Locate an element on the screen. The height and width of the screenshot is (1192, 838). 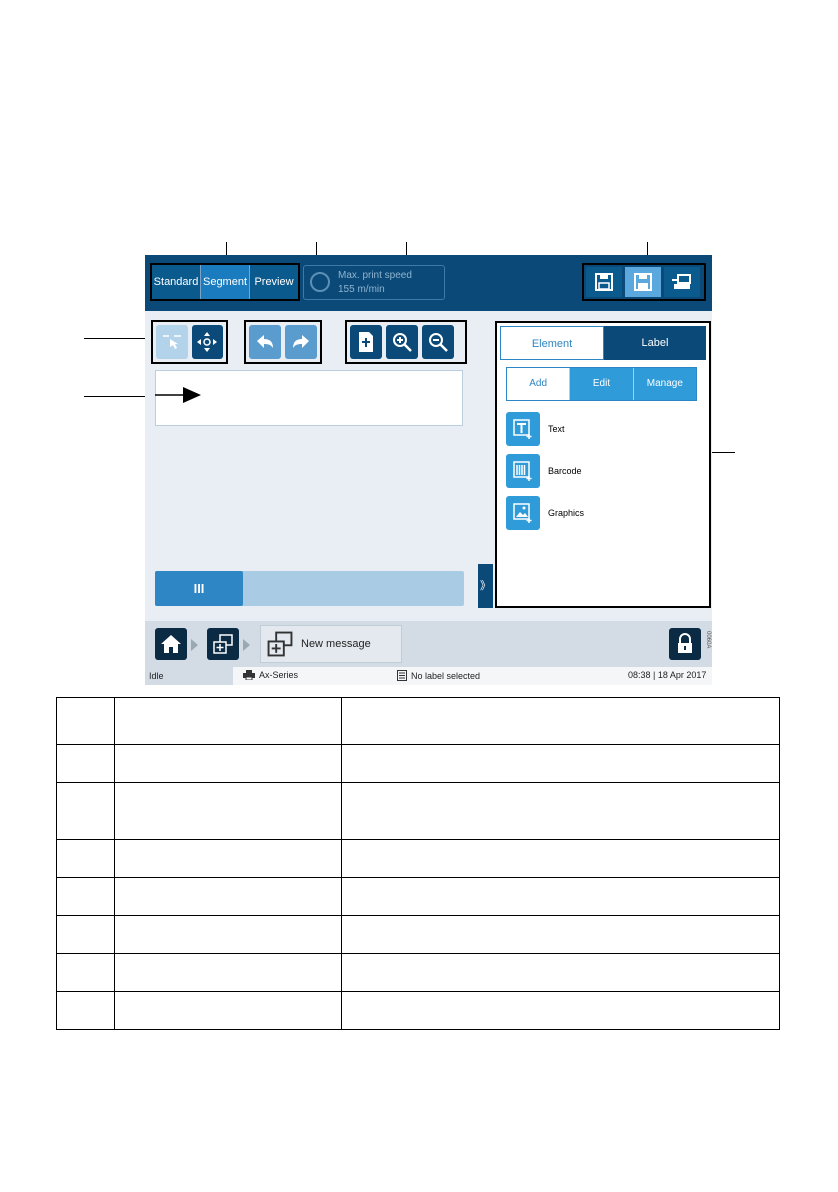
send-to-printer-button is located at coordinates (682, 282).